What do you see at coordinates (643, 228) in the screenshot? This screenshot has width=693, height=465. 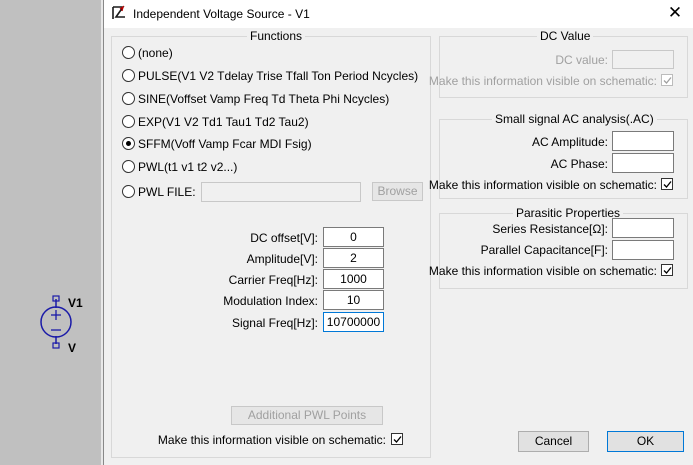 I see `series-resistance-input` at bounding box center [643, 228].